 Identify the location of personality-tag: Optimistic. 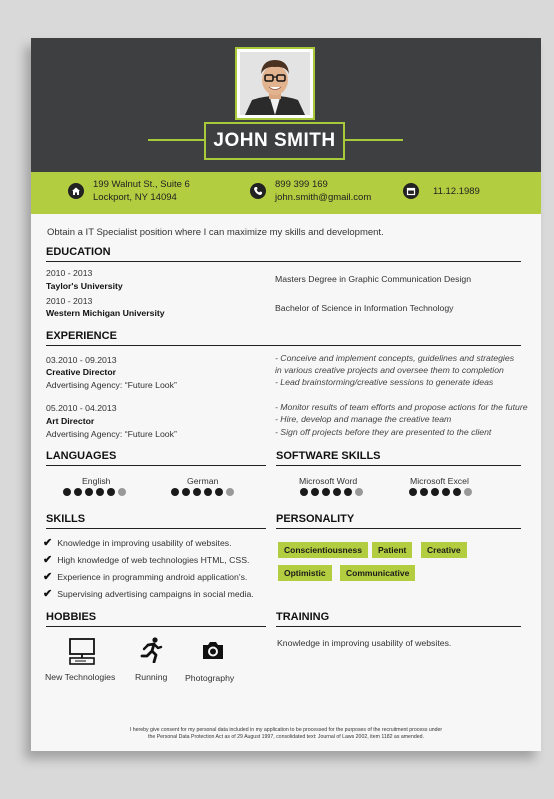
(305, 573).